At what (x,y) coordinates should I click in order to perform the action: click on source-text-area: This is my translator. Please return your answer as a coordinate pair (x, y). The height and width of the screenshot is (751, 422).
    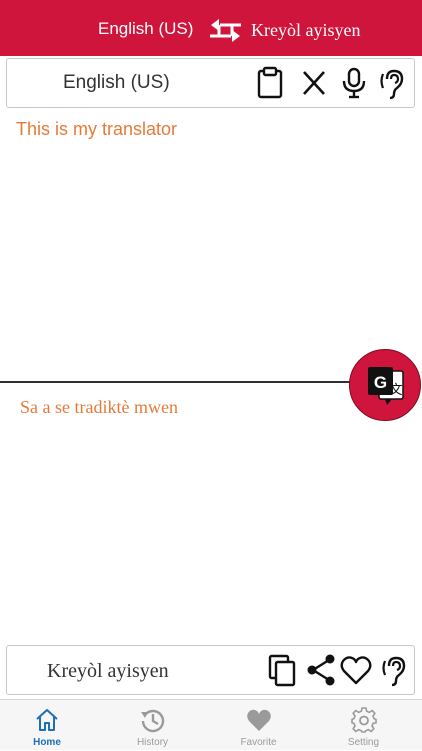
    Looking at the image, I should click on (96, 129).